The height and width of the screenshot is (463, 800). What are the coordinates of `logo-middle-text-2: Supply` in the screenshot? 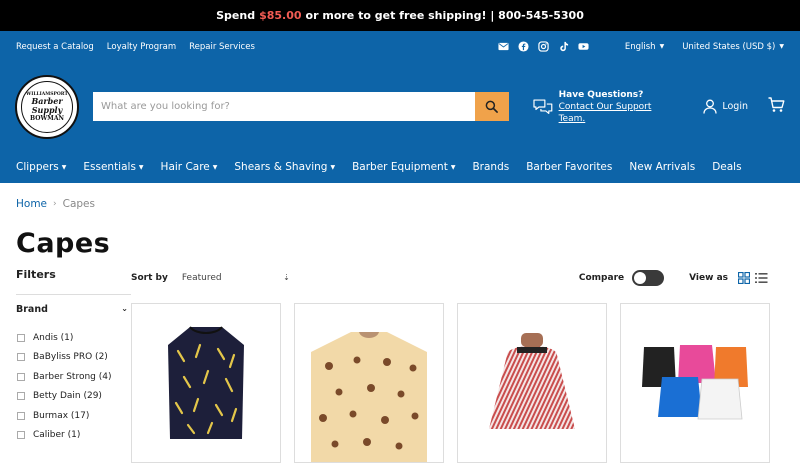 It's located at (47, 109).